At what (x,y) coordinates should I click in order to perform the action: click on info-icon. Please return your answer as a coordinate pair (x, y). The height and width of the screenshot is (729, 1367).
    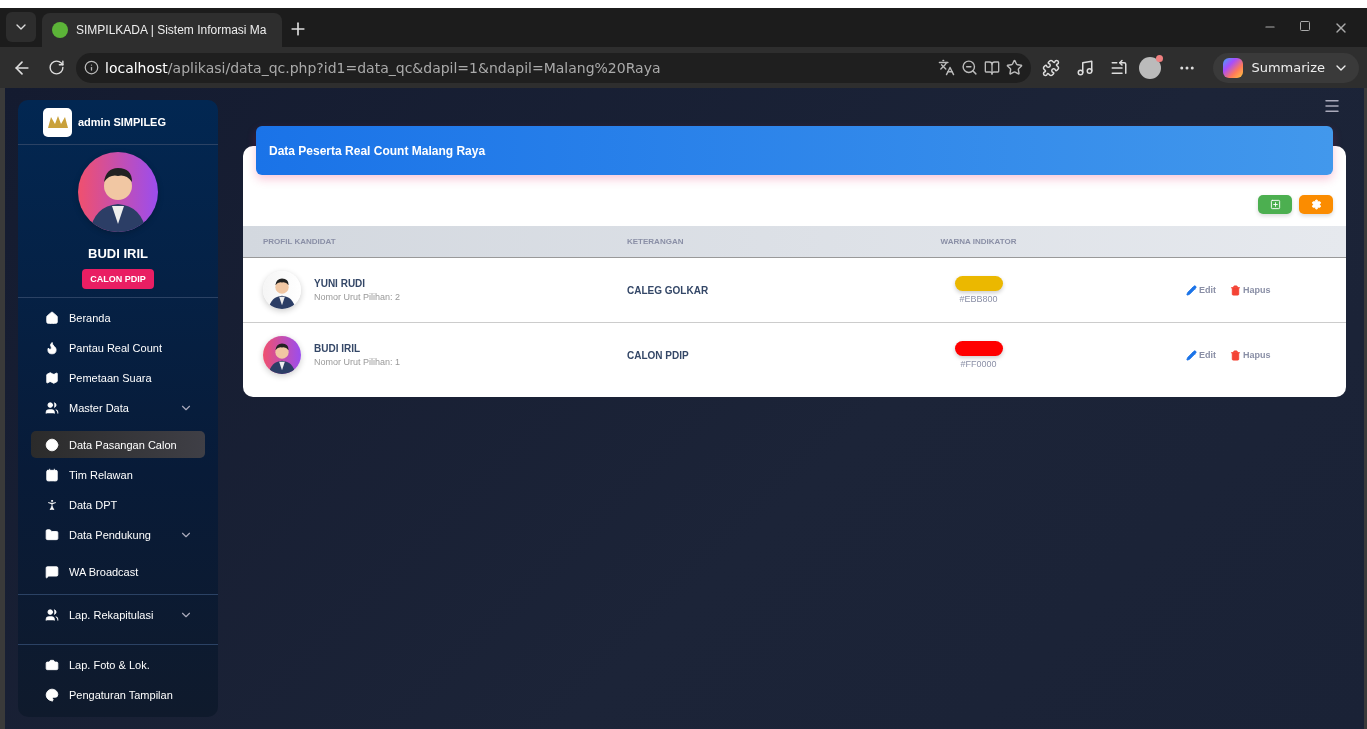
    Looking at the image, I should click on (91, 67).